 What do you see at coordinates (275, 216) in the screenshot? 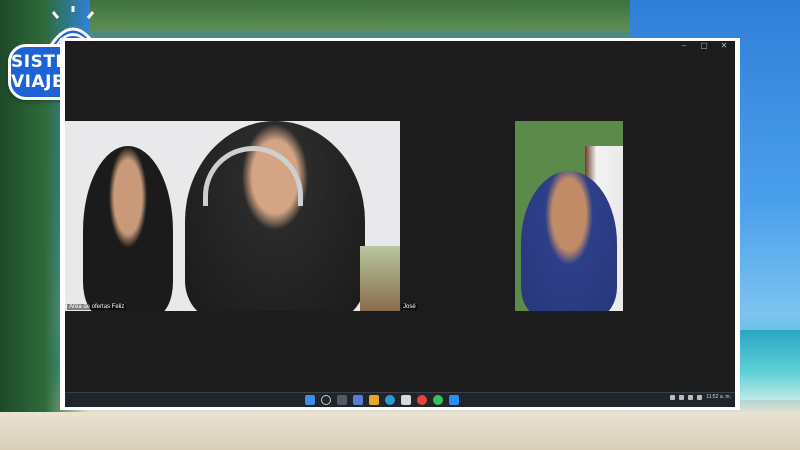
I see `participant-video-man` at bounding box center [275, 216].